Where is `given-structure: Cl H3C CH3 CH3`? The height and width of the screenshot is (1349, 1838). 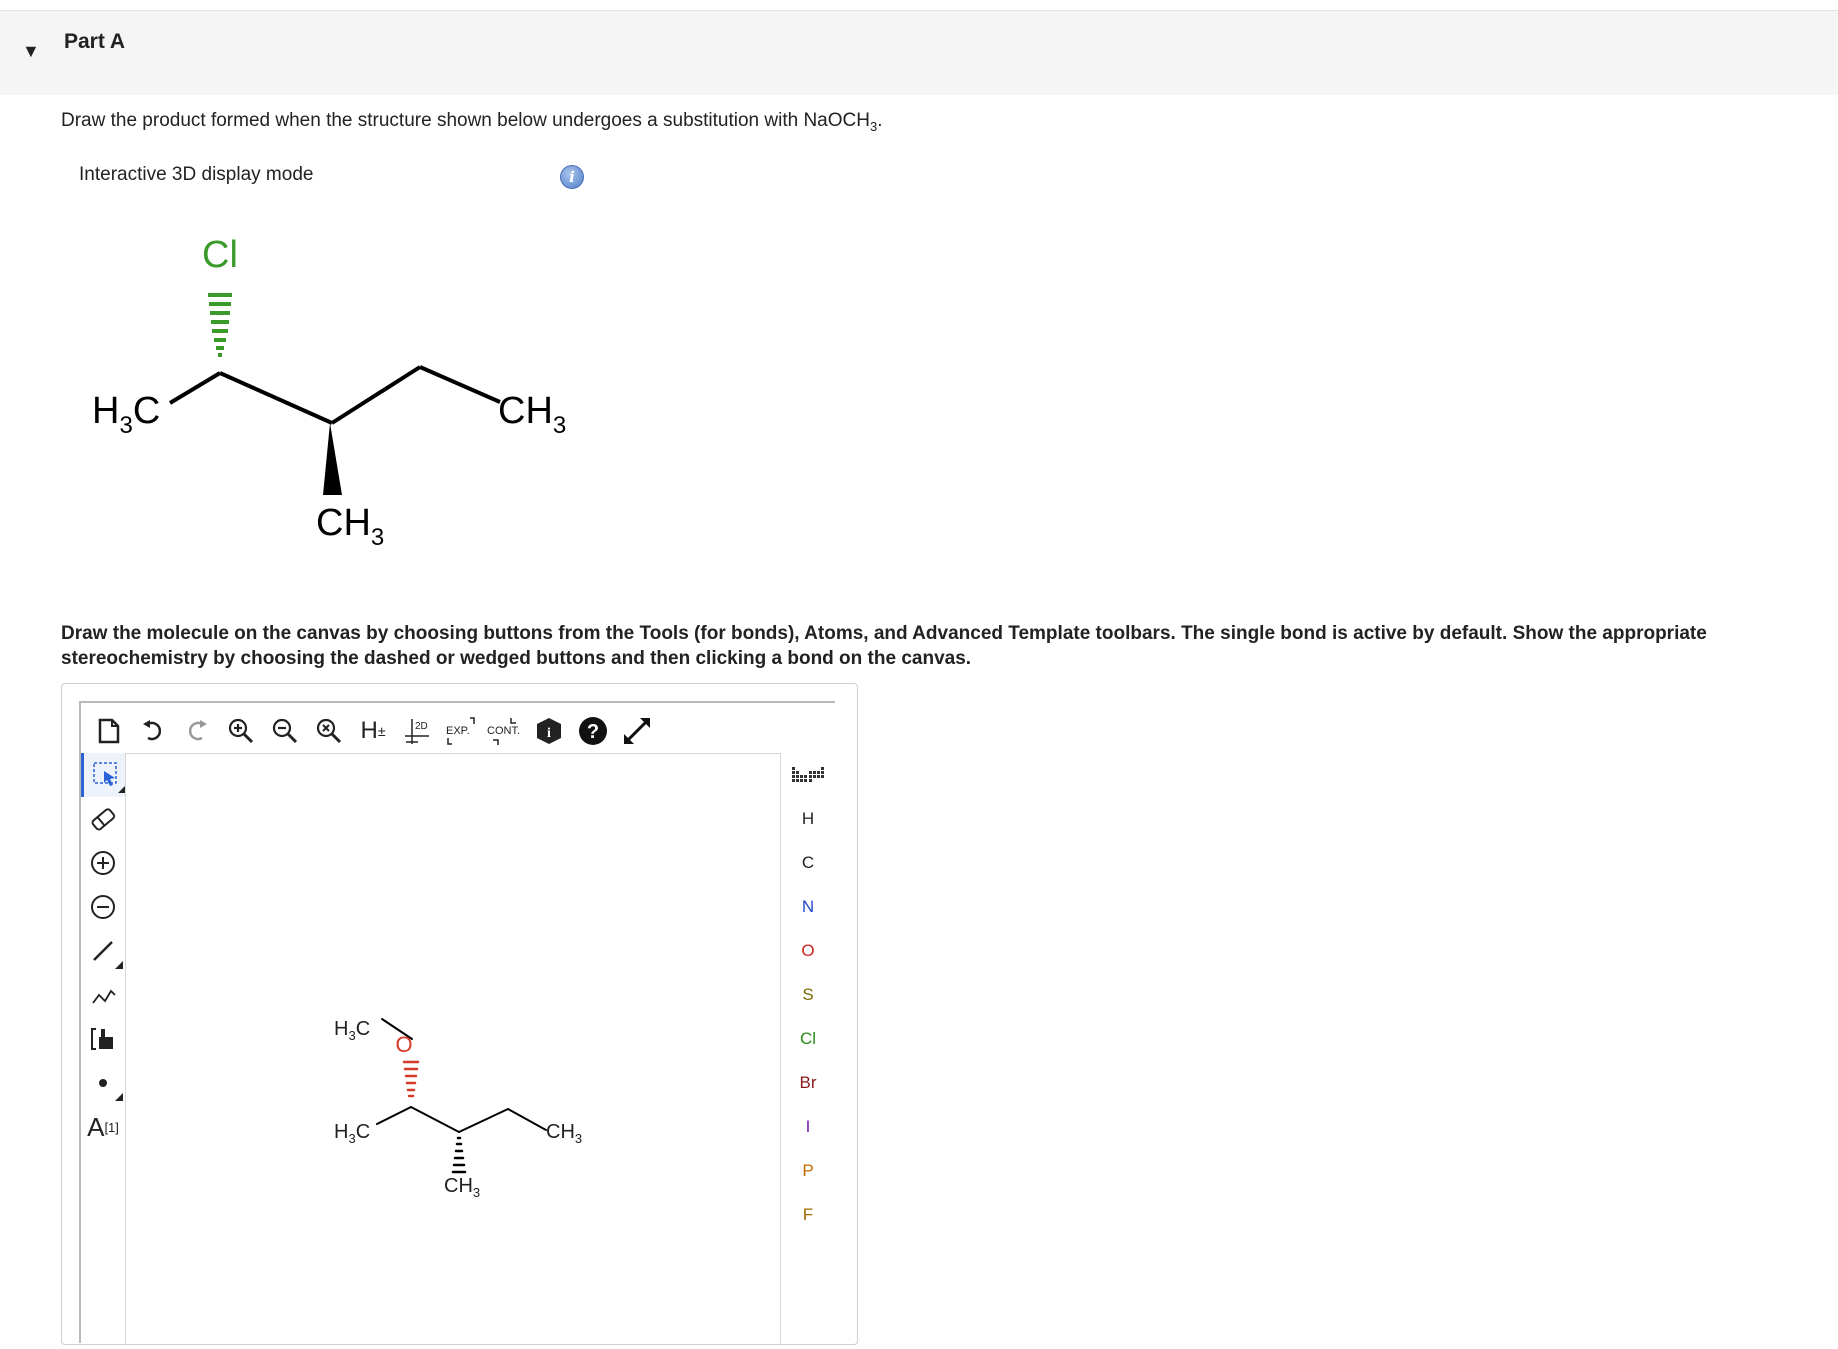 given-structure: Cl H3C CH3 CH3 is located at coordinates (340, 400).